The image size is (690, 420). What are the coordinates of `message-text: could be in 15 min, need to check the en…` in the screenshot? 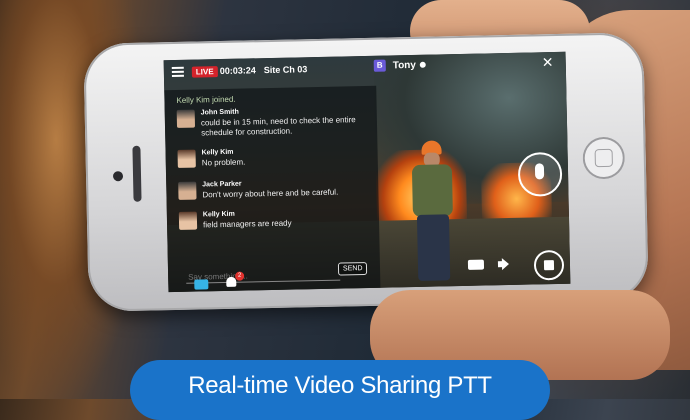 It's located at (278, 126).